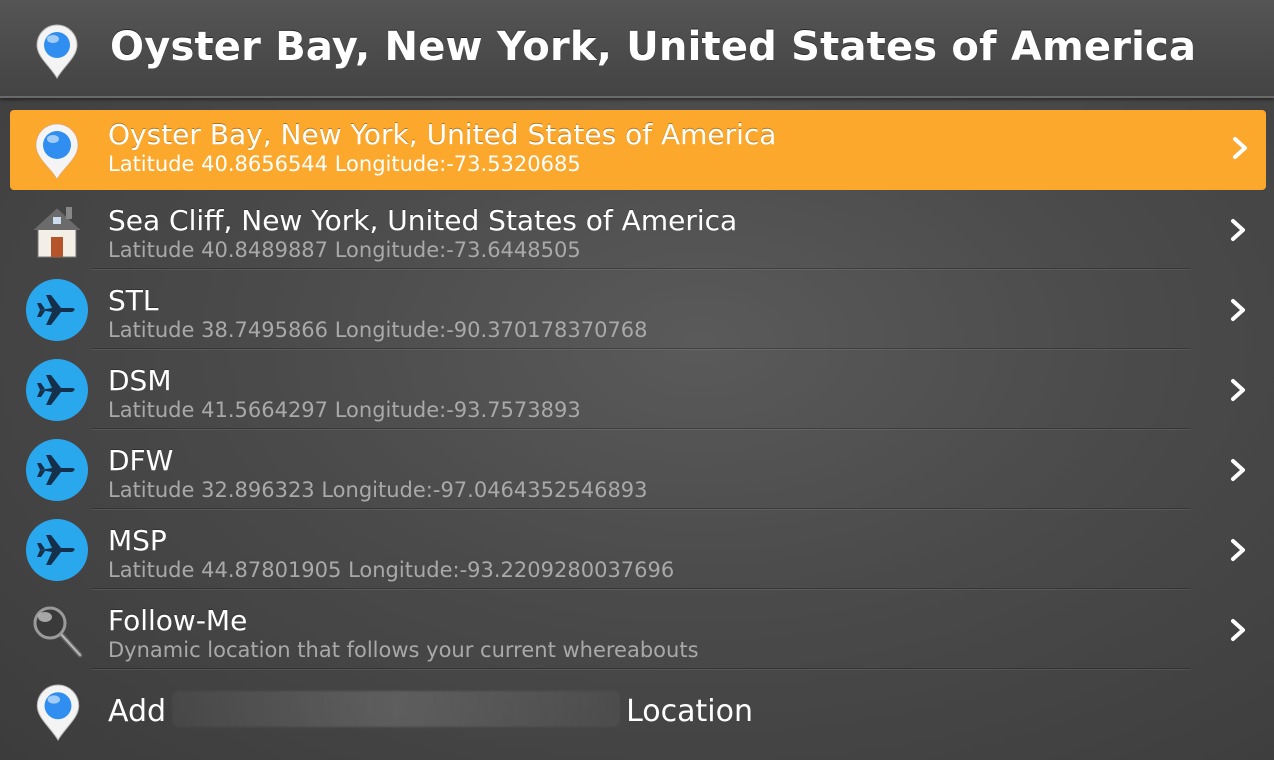  I want to click on house-icon, so click(57, 231).